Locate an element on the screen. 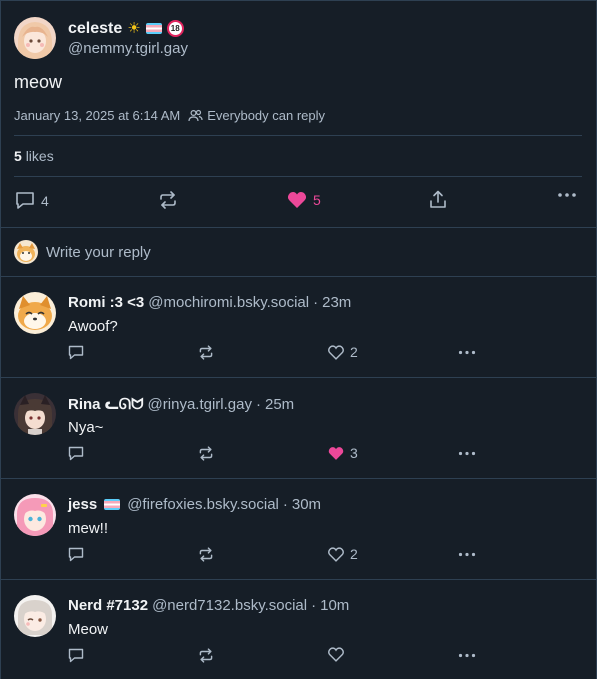  author-avatar is located at coordinates (35, 38).